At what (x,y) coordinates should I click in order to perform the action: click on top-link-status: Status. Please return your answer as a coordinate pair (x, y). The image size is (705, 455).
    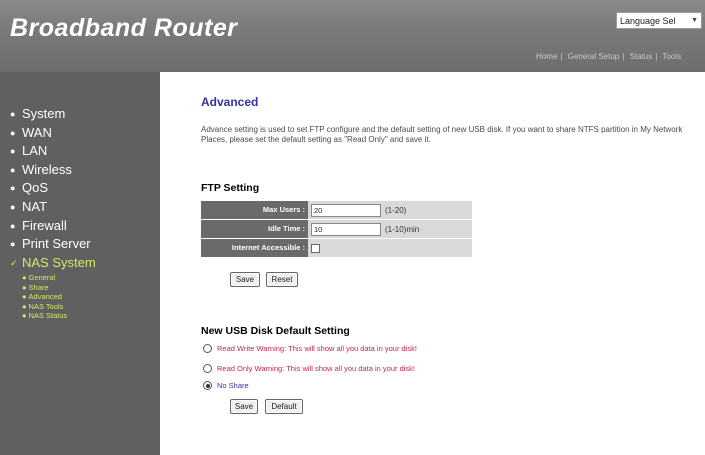
    Looking at the image, I should click on (641, 56).